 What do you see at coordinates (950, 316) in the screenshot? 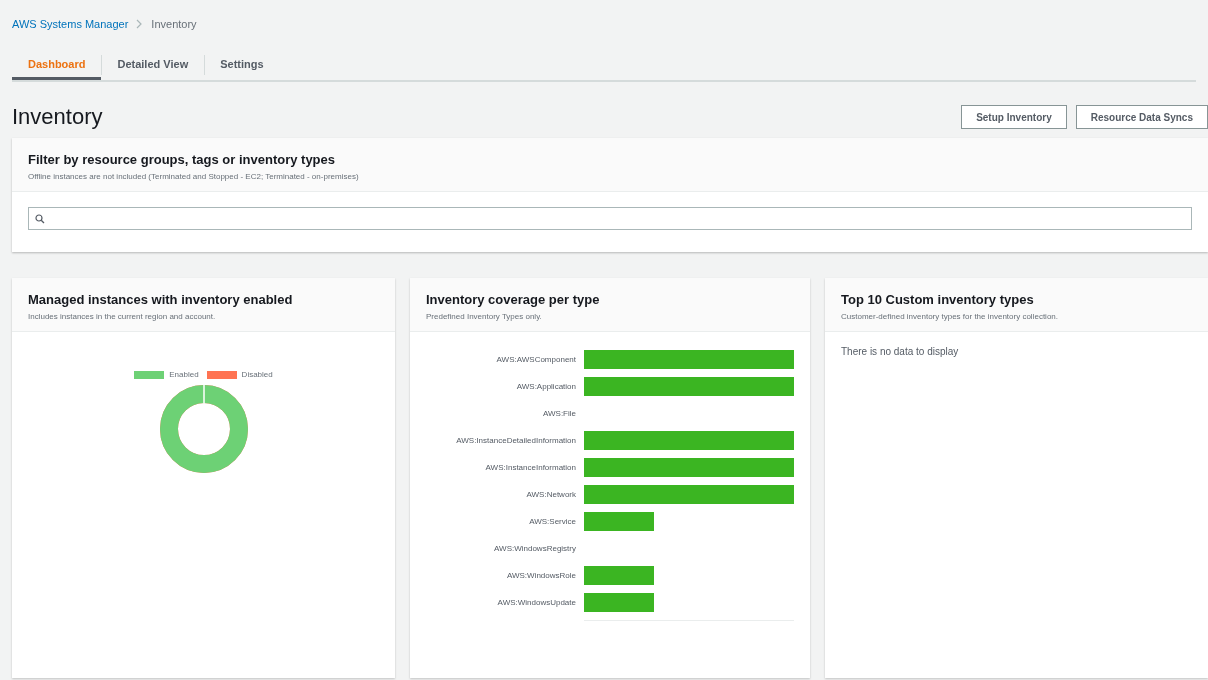
I see `card-subtitle: Customer-defined inventory types for the inventory collection.` at bounding box center [950, 316].